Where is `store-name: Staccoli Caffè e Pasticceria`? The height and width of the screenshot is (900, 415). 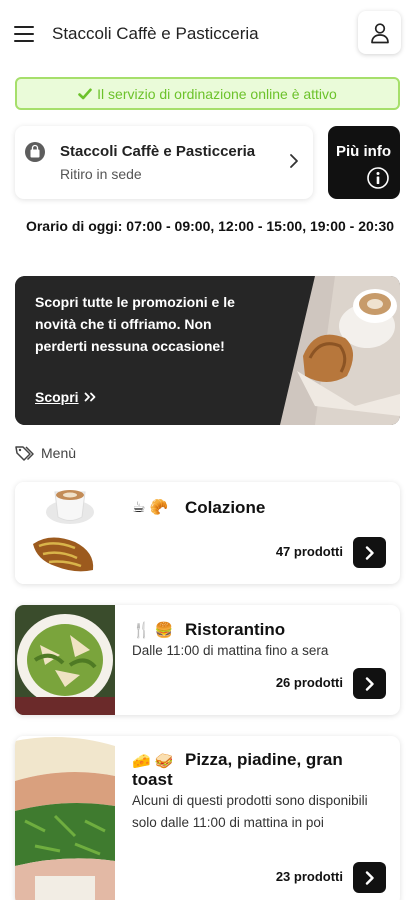
store-name: Staccoli Caffè e Pasticceria is located at coordinates (158, 151).